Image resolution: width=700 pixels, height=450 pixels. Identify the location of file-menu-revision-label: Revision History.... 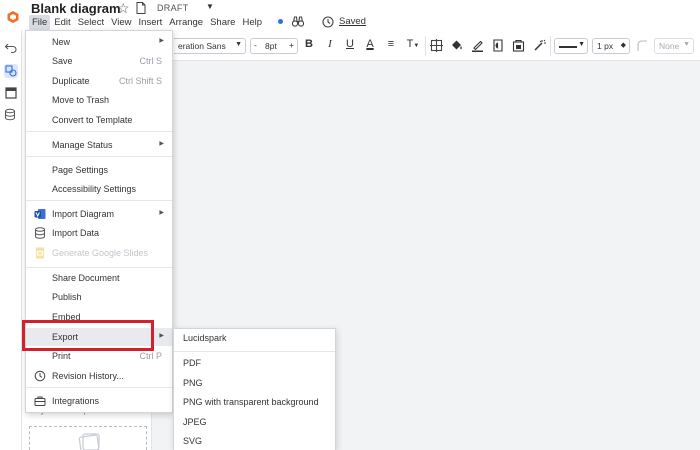
(88, 376).